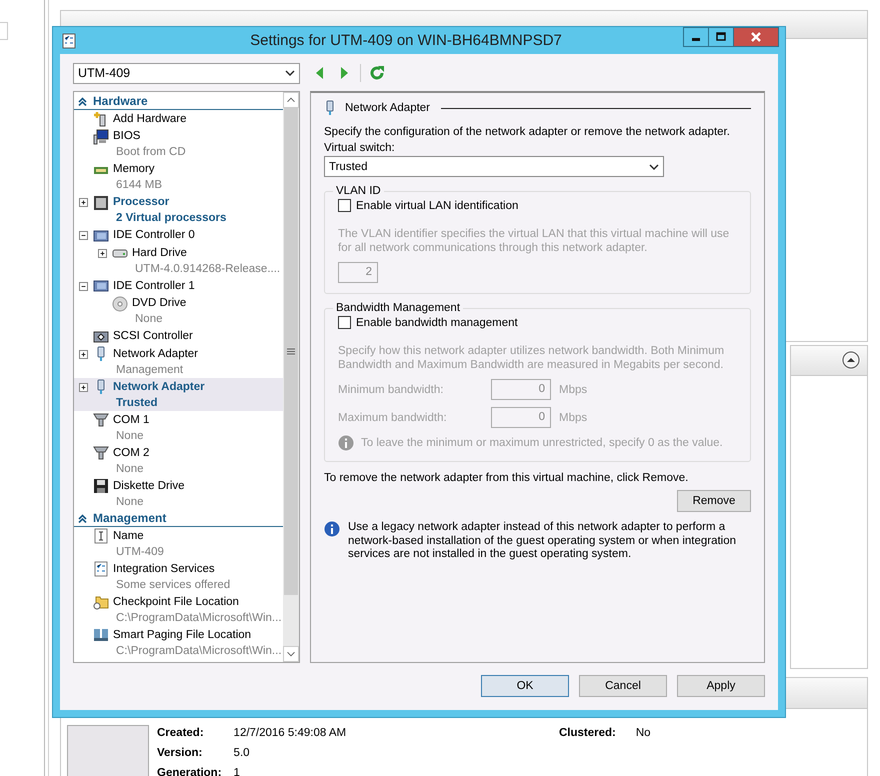  I want to click on legacy-note: Use a legacy network adapter instead of this network adapter to perform a network-based installation of the guest operating system or when integration services are not installed in the guest operating system., so click(543, 541).